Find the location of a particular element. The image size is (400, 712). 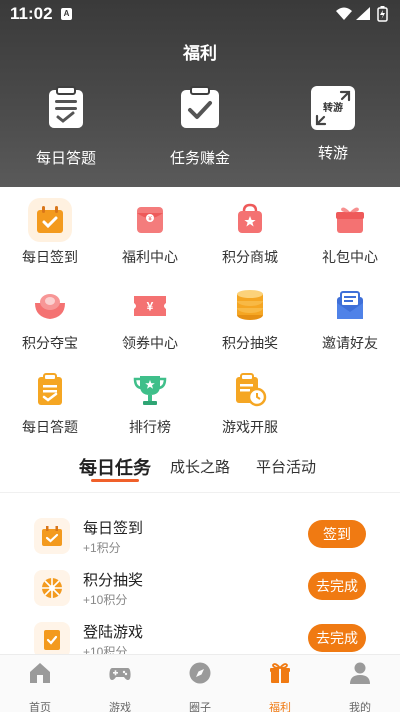

red-envelope-icon: ¥ is located at coordinates (150, 220).